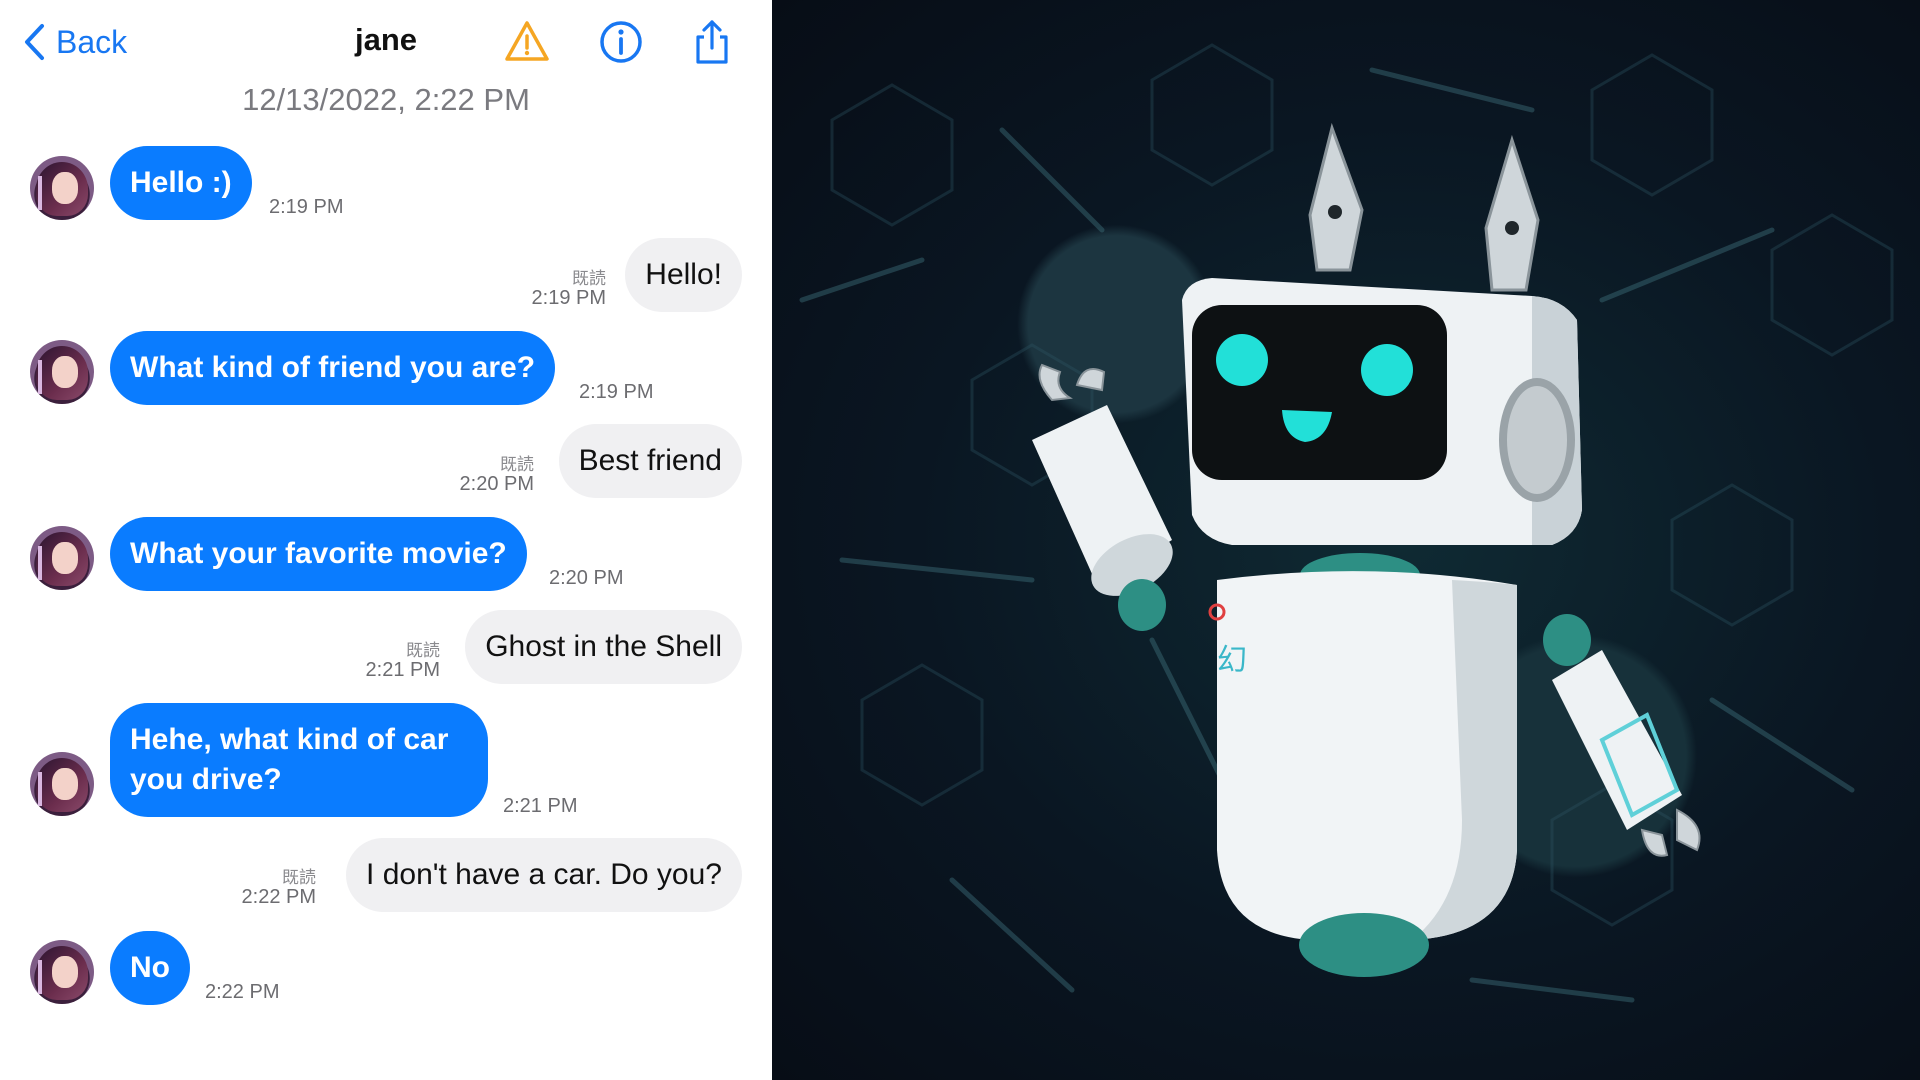 The height and width of the screenshot is (1080, 1920). Describe the element at coordinates (712, 42) in the screenshot. I see `share-icon` at that location.